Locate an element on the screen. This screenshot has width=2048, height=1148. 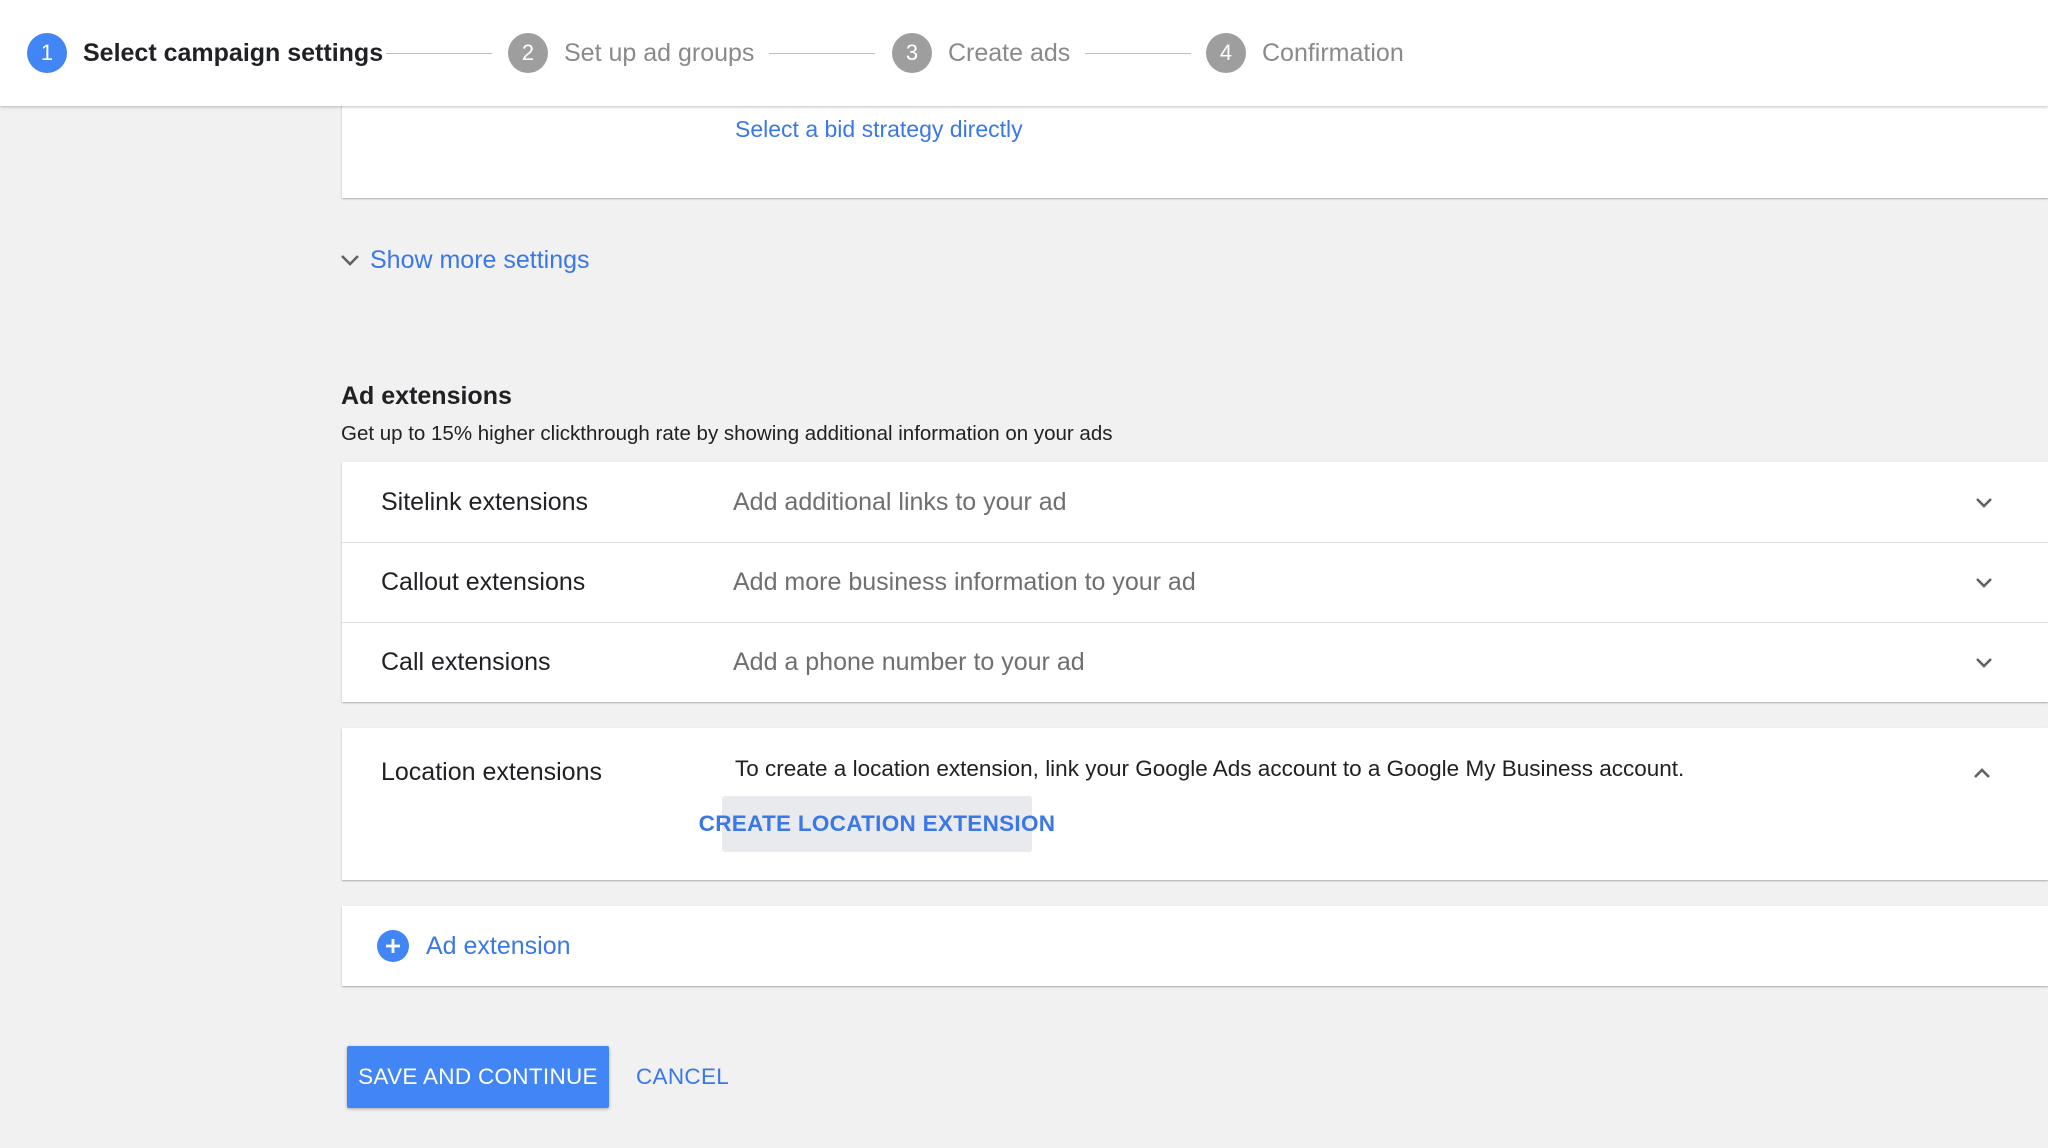
cancel-button: CANCEL is located at coordinates (682, 1077).